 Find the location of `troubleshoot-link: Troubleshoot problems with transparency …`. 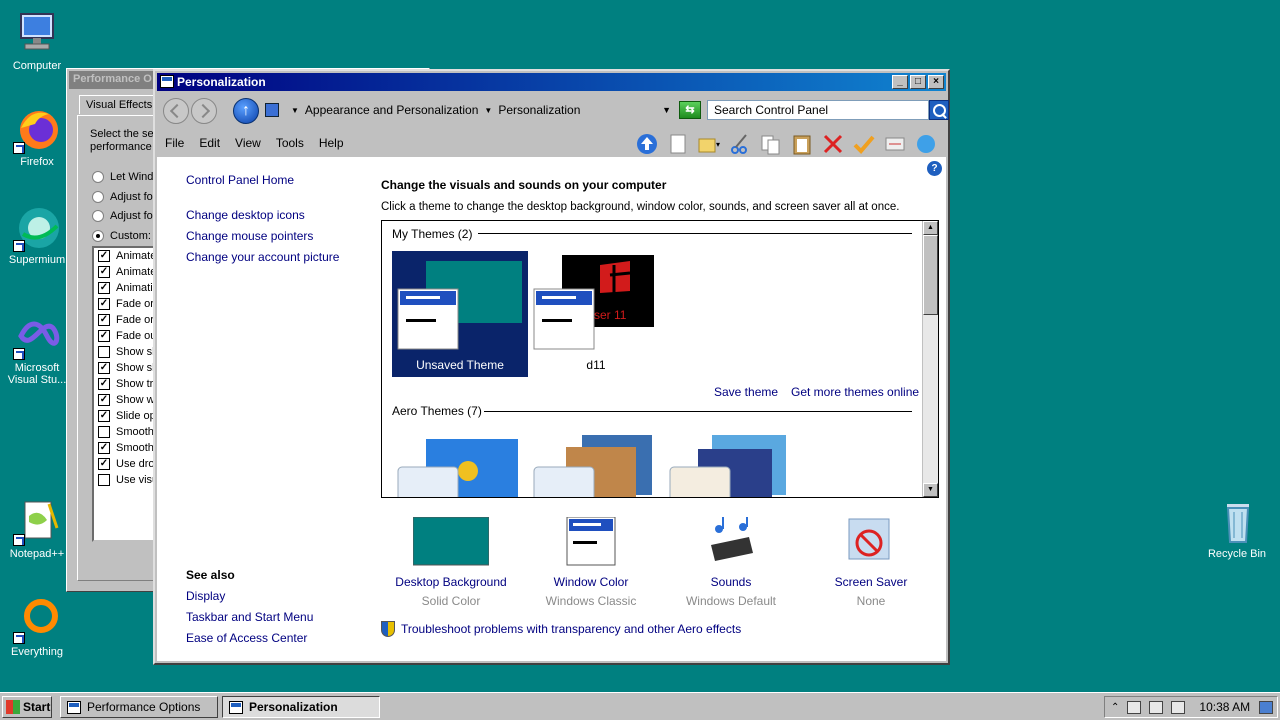

troubleshoot-link: Troubleshoot problems with transparency … is located at coordinates (561, 629).